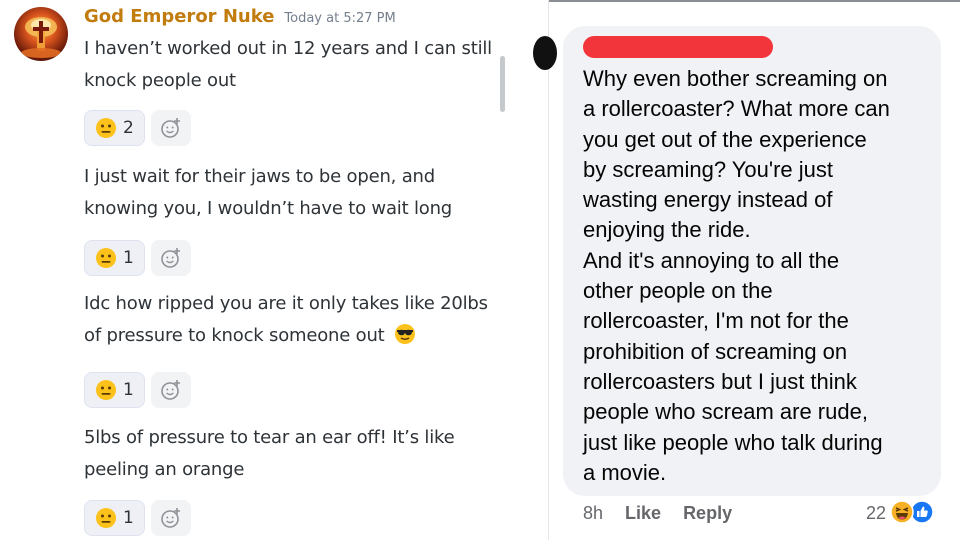 The height and width of the screenshot is (540, 960). I want to click on reaction-bar: 2, so click(137, 128).